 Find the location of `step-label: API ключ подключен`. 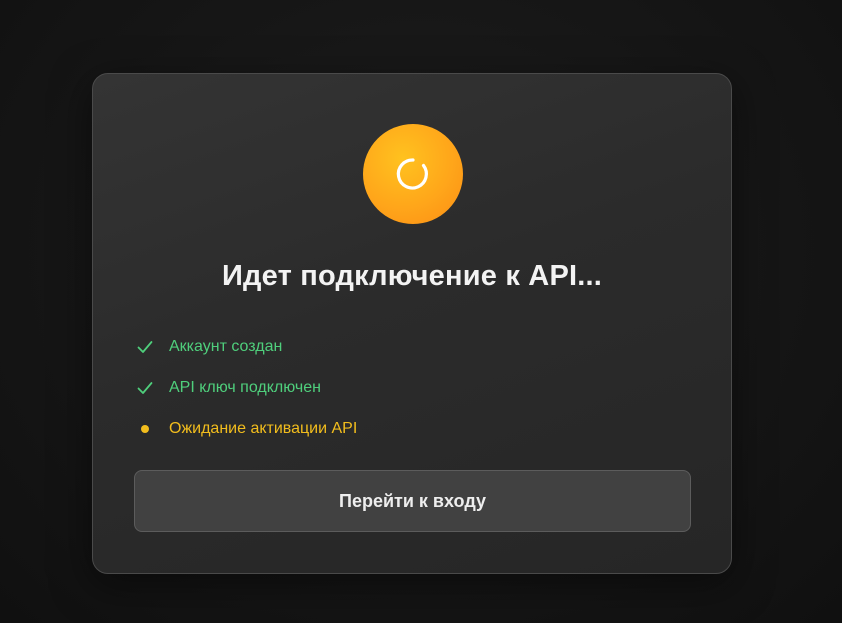

step-label: API ключ подключен is located at coordinates (245, 387).